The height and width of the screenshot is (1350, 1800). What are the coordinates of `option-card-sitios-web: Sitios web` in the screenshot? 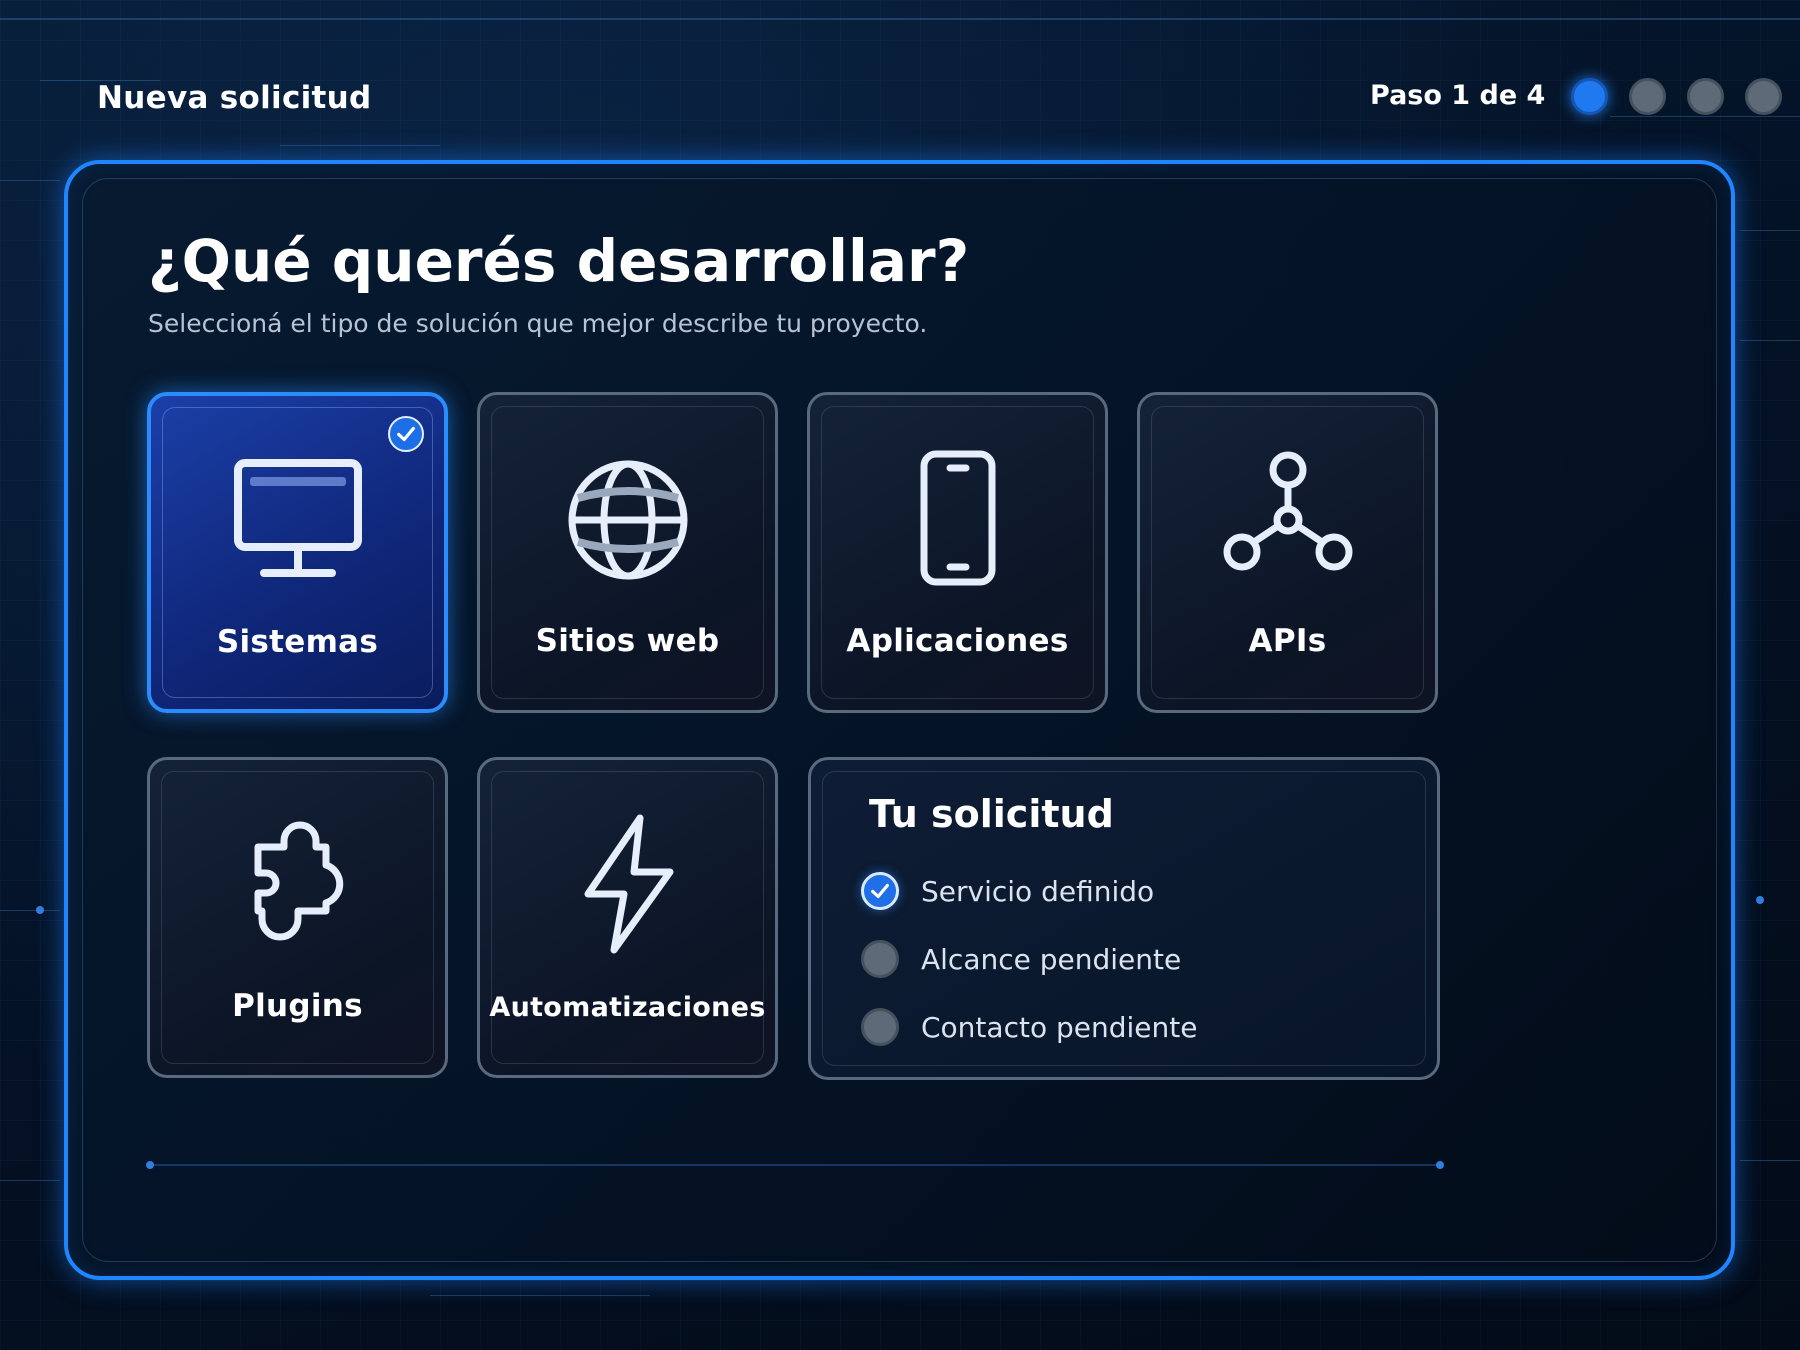 It's located at (627, 552).